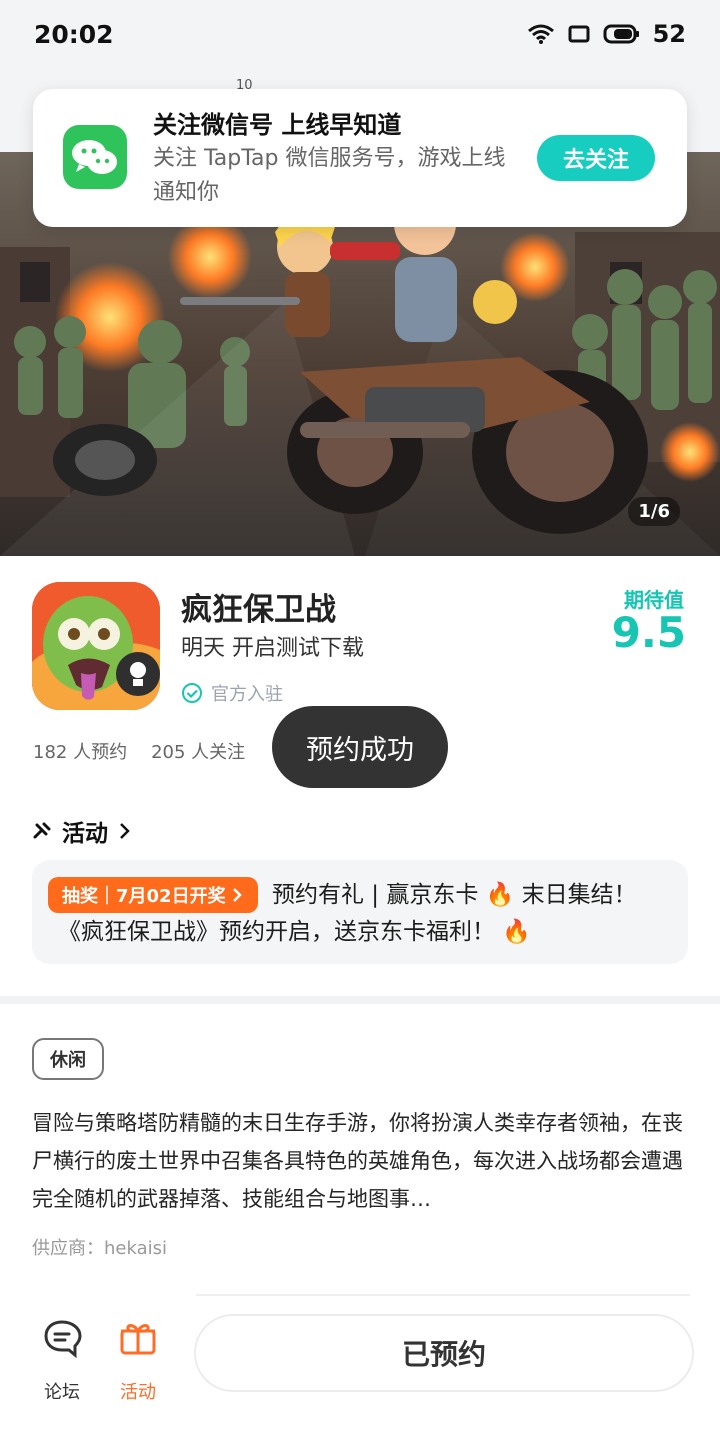 This screenshot has width=720, height=1440. I want to click on screen-icon, so click(579, 34).